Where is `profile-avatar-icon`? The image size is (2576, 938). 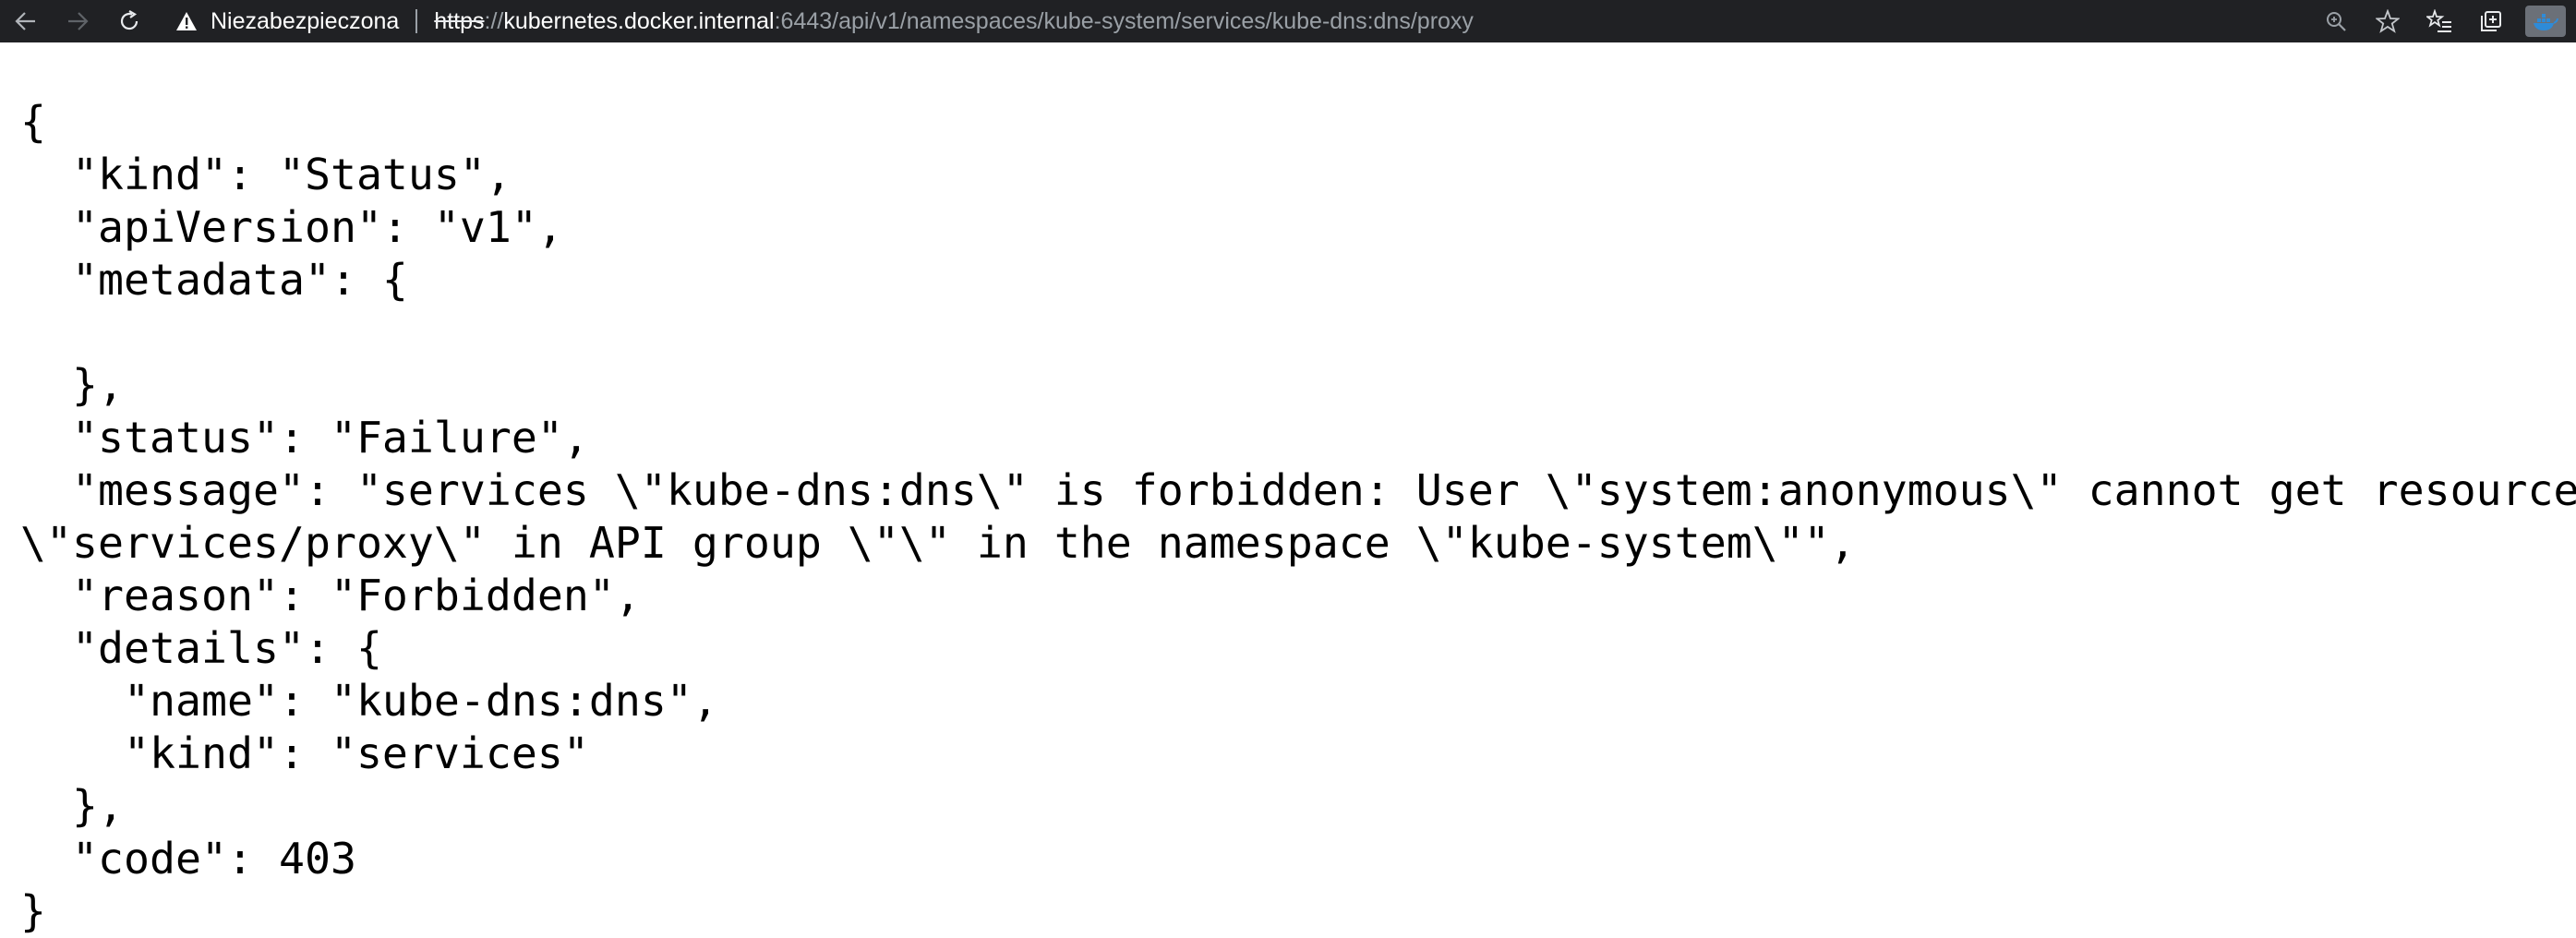
profile-avatar-icon is located at coordinates (2545, 21).